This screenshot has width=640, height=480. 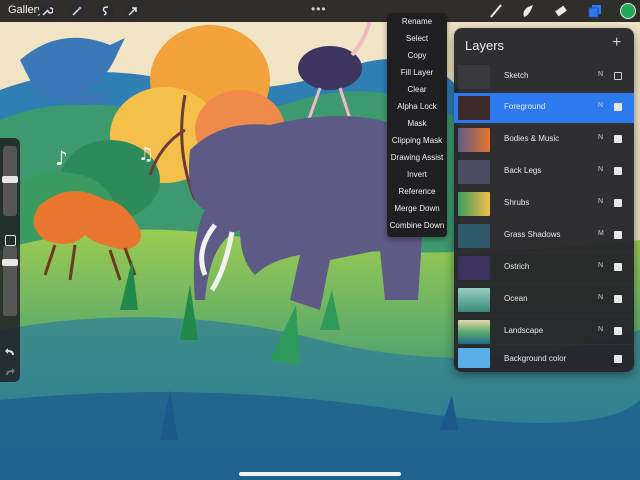 What do you see at coordinates (528, 13) in the screenshot?
I see `smudge-icon` at bounding box center [528, 13].